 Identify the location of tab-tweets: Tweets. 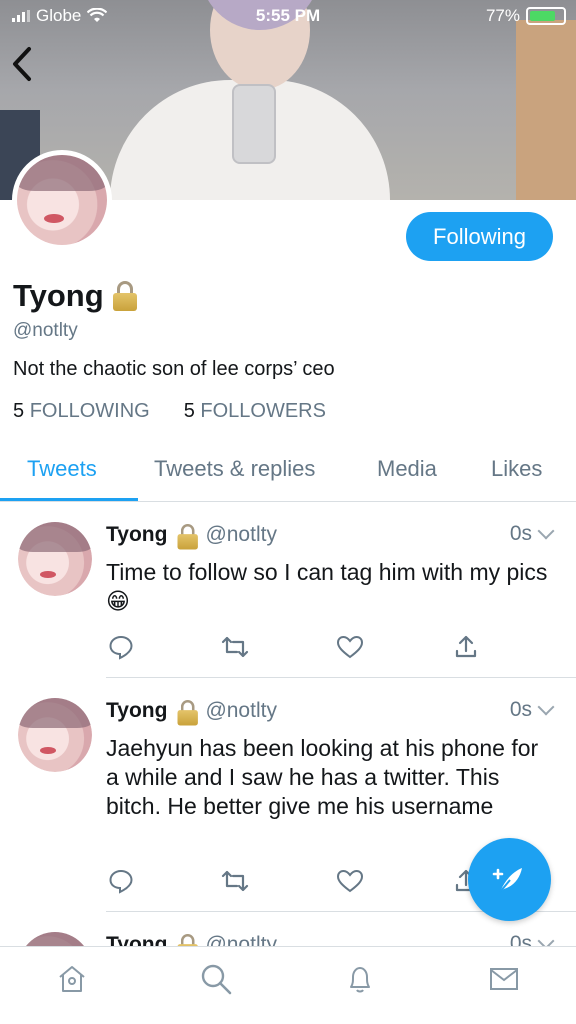
(62, 469).